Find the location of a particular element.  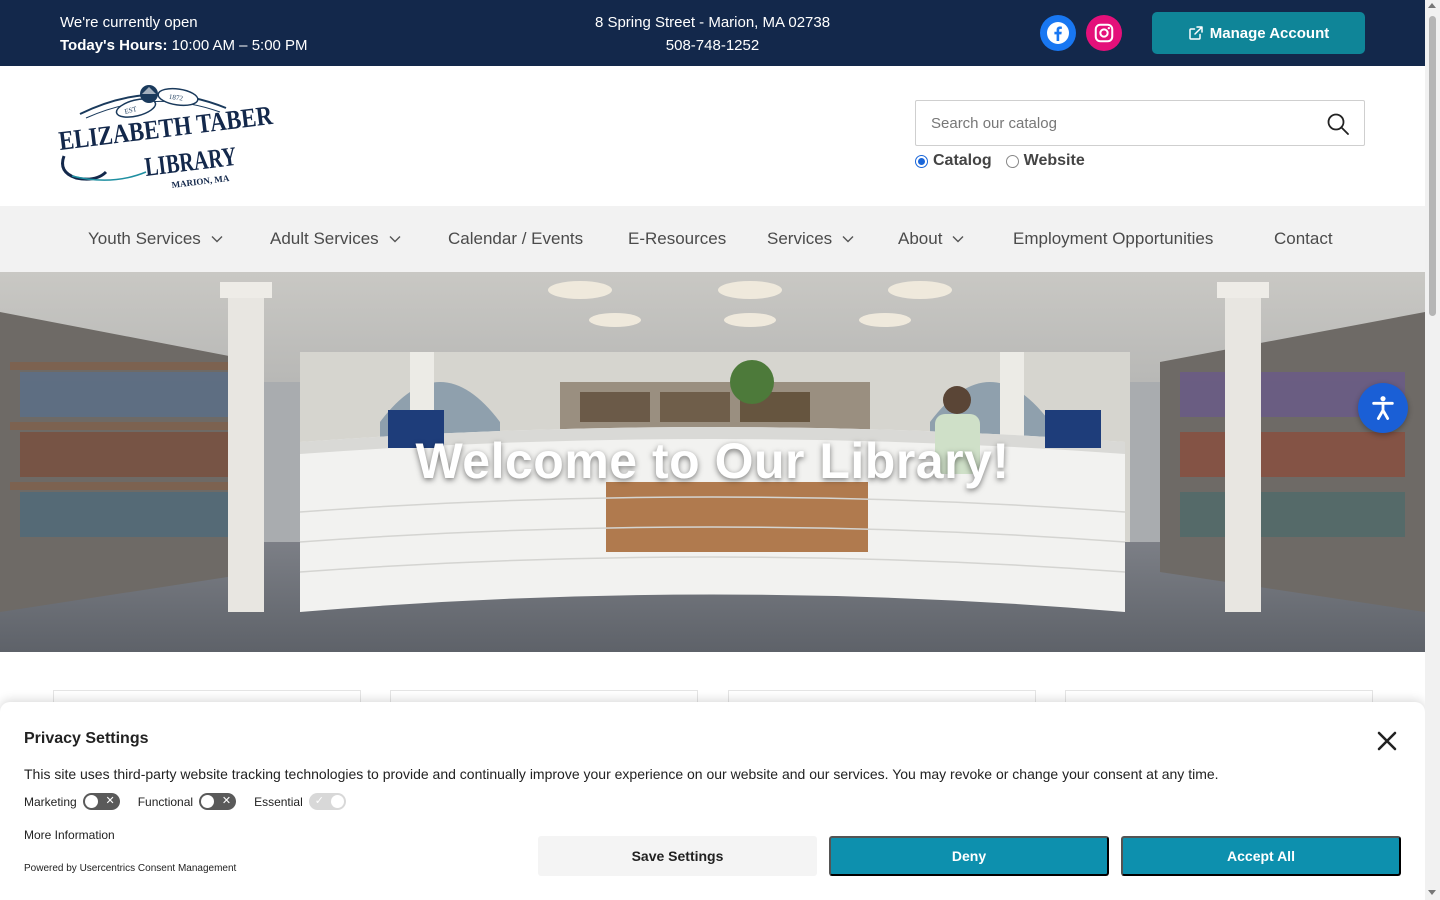

manage-account-label: Manage Account is located at coordinates (1269, 33).